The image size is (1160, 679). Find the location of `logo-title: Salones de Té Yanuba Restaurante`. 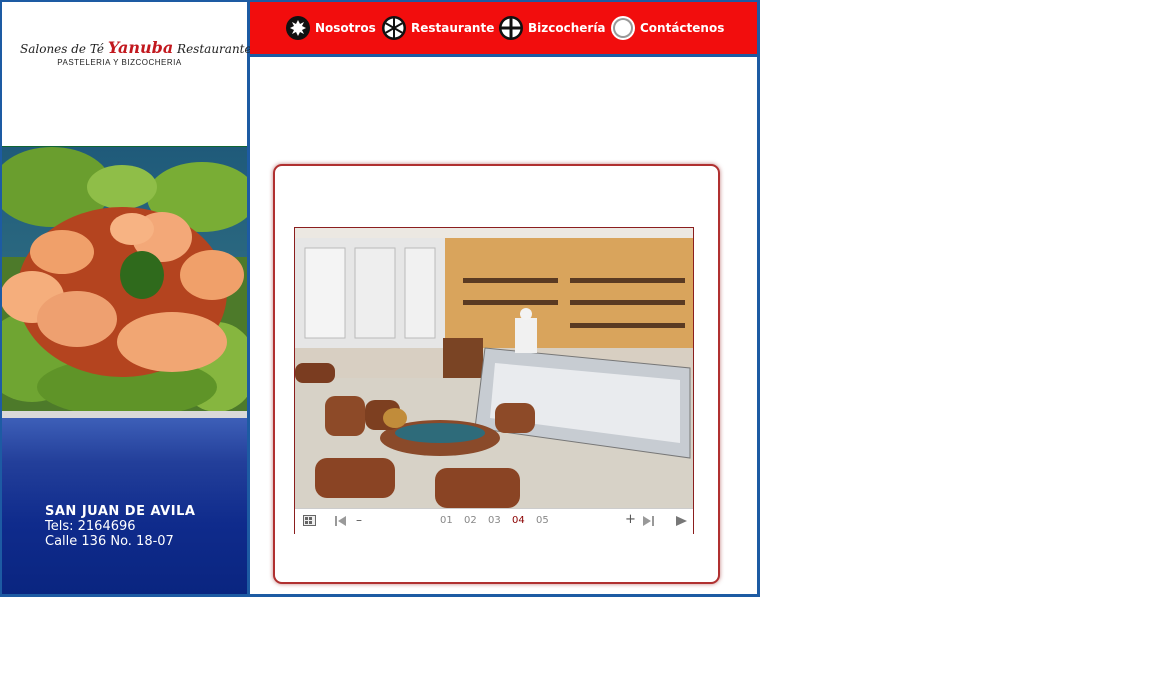

logo-title: Salones de Té Yanuba Restaurante is located at coordinates (136, 47).